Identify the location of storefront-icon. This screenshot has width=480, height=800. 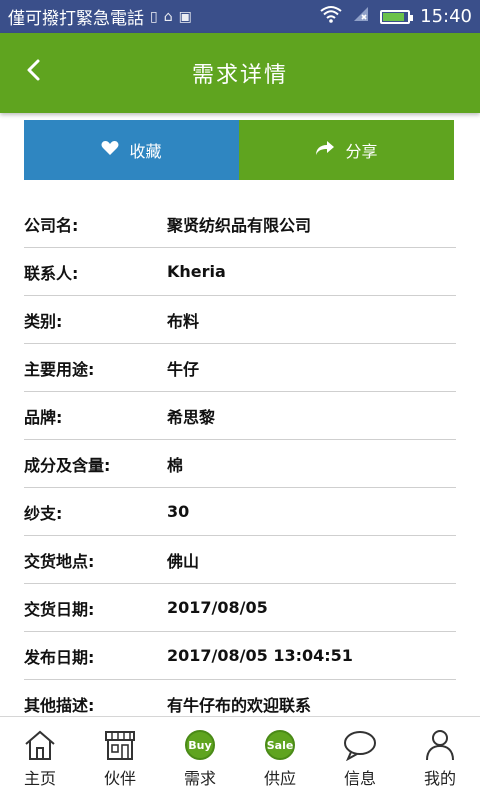
(120, 745).